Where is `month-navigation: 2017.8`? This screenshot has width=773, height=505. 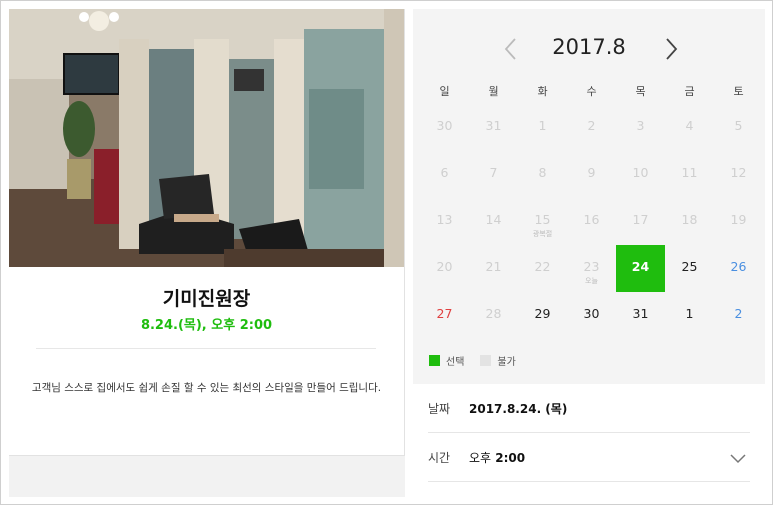 month-navigation: 2017.8 is located at coordinates (589, 47).